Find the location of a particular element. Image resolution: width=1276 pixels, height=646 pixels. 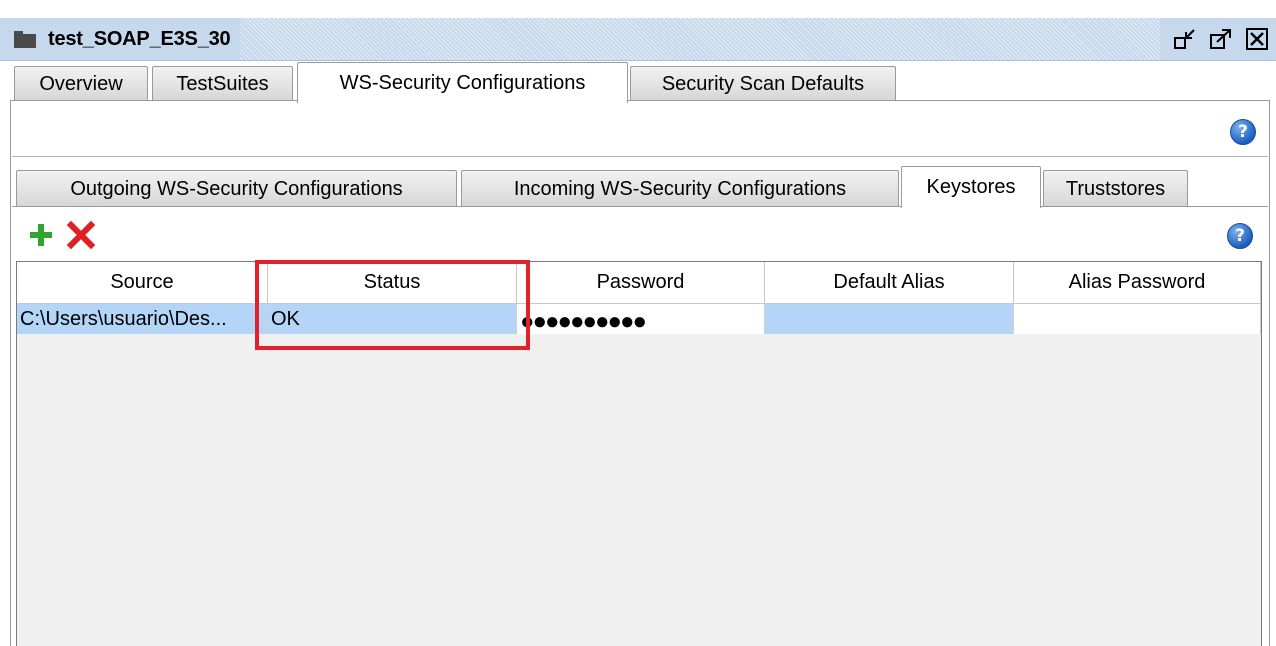

tab-testsuites: TestSuites is located at coordinates (222, 83).